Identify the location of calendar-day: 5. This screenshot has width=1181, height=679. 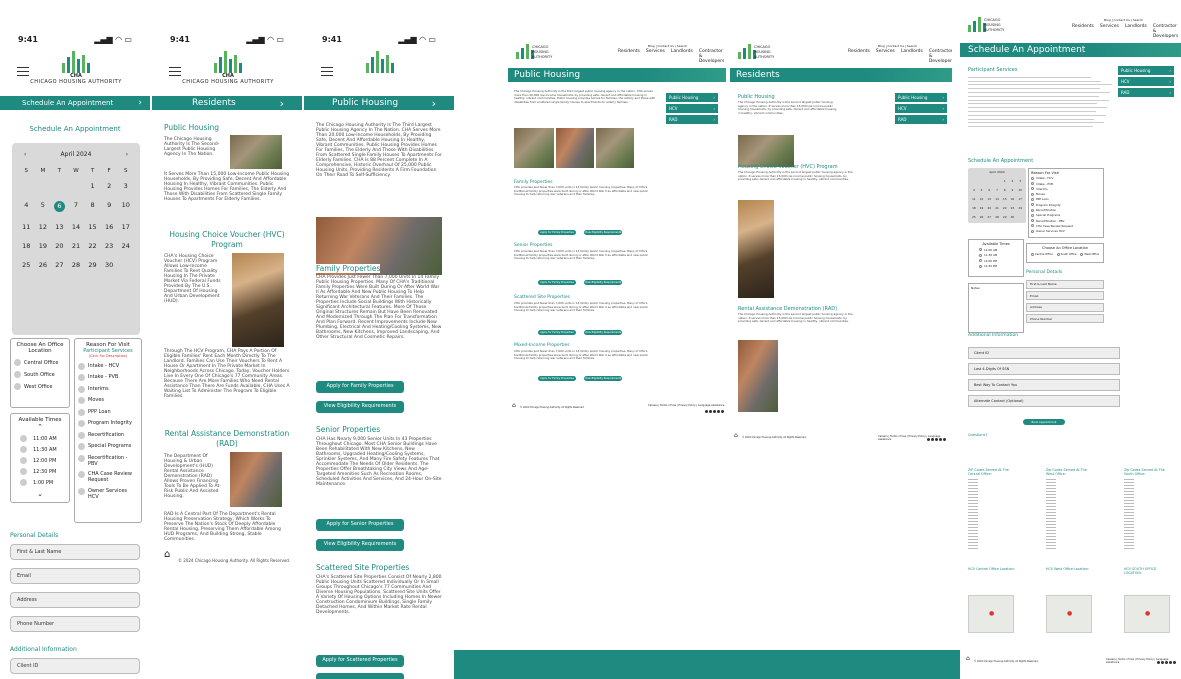
(982, 190).